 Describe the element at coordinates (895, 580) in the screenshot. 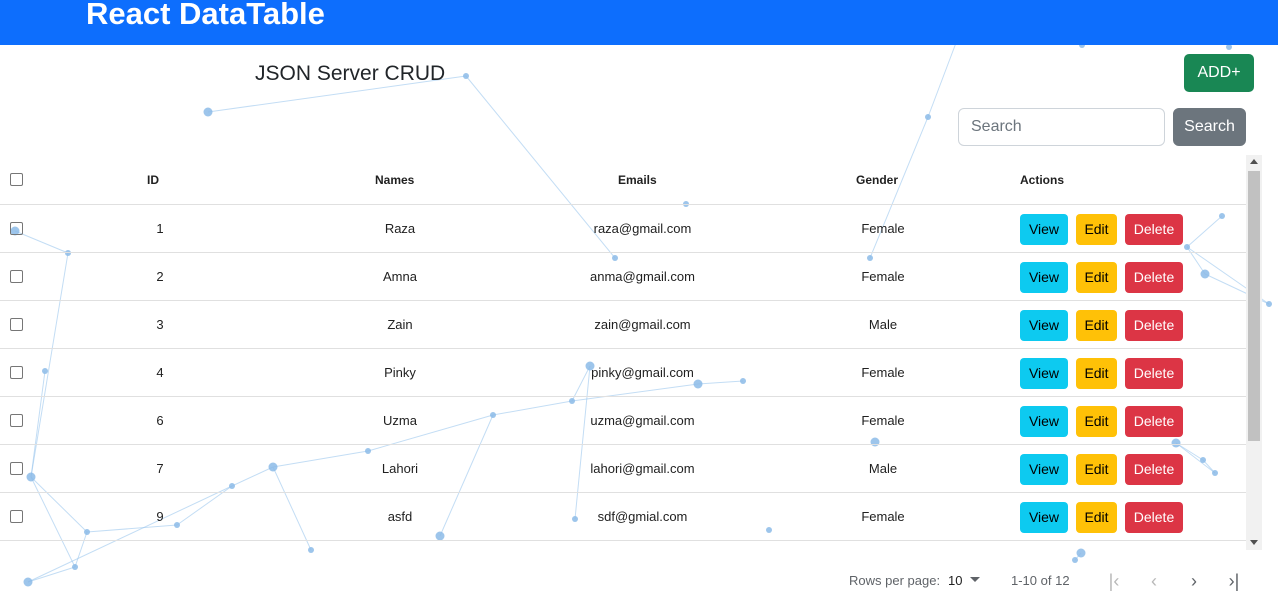

I see `rows-per-page-label: Rows per page:` at that location.